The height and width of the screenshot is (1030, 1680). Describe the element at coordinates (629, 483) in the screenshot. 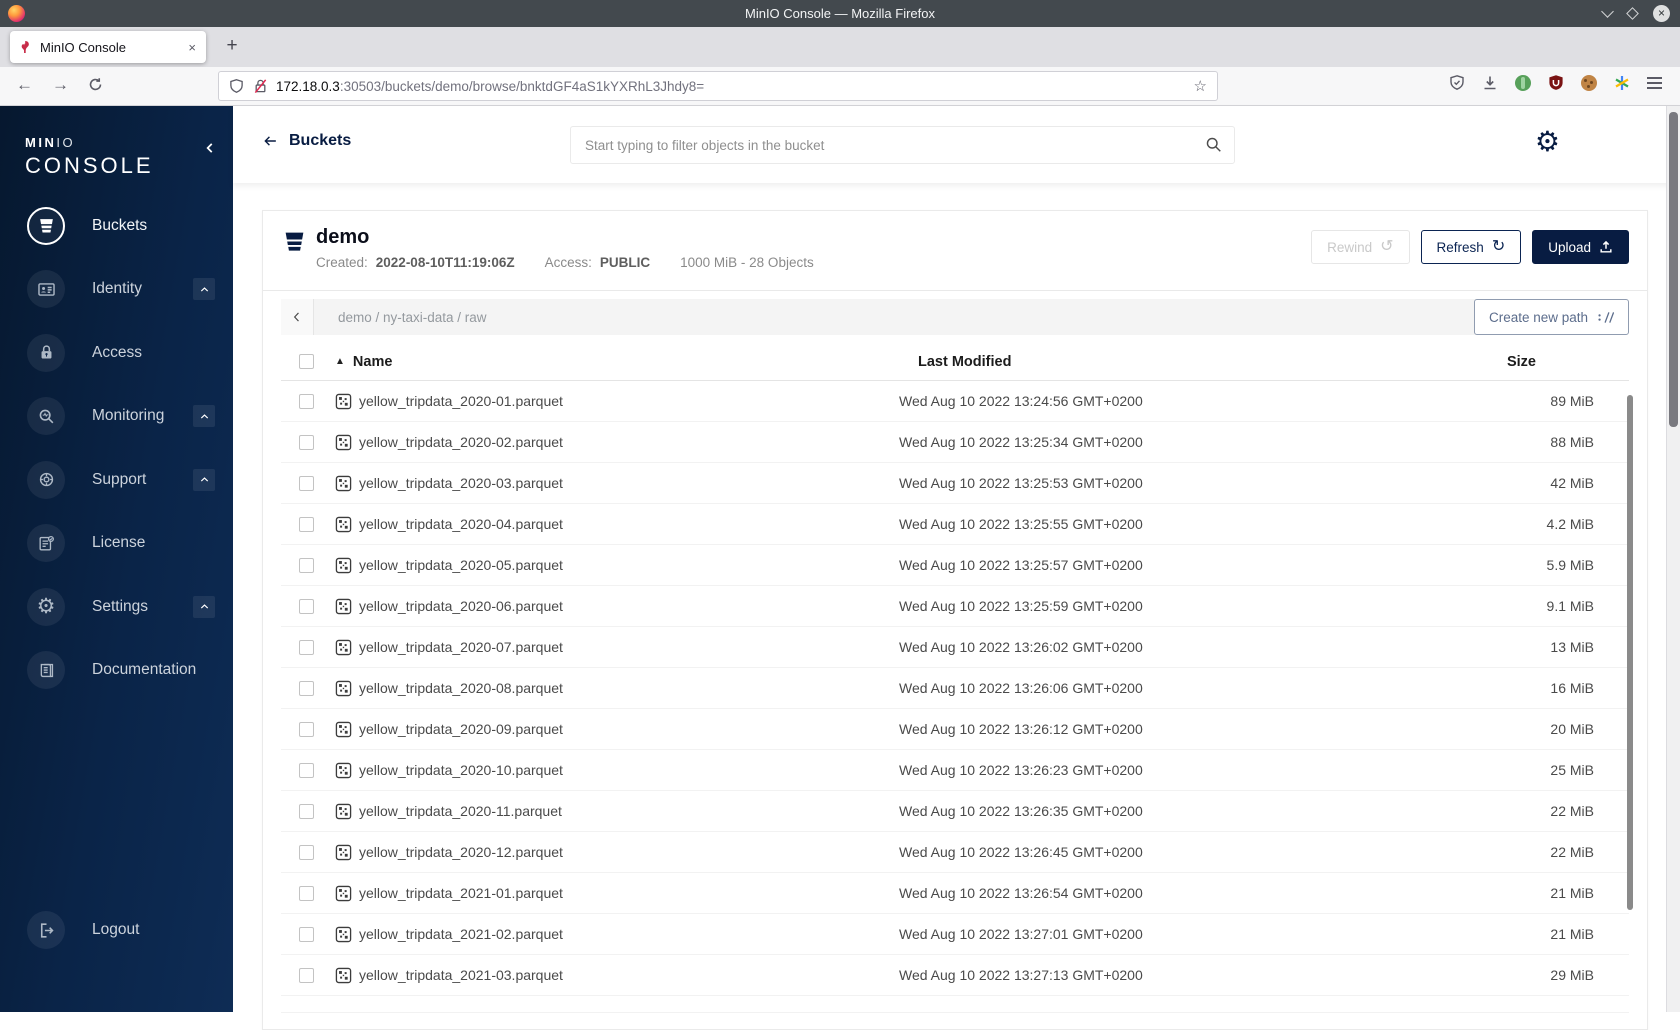

I see `object-name: yellow_tripdata_2020-03.parquet` at that location.